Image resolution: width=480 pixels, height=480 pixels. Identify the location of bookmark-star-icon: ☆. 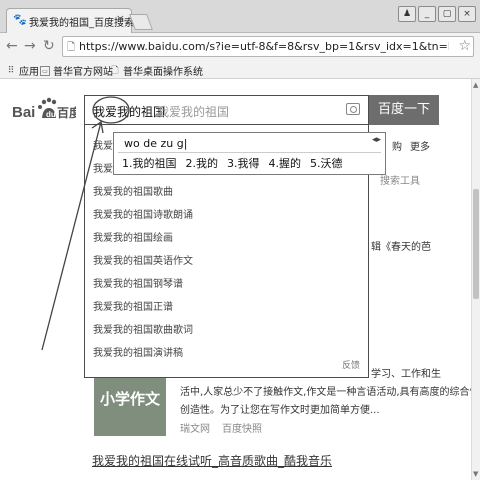
(464, 46).